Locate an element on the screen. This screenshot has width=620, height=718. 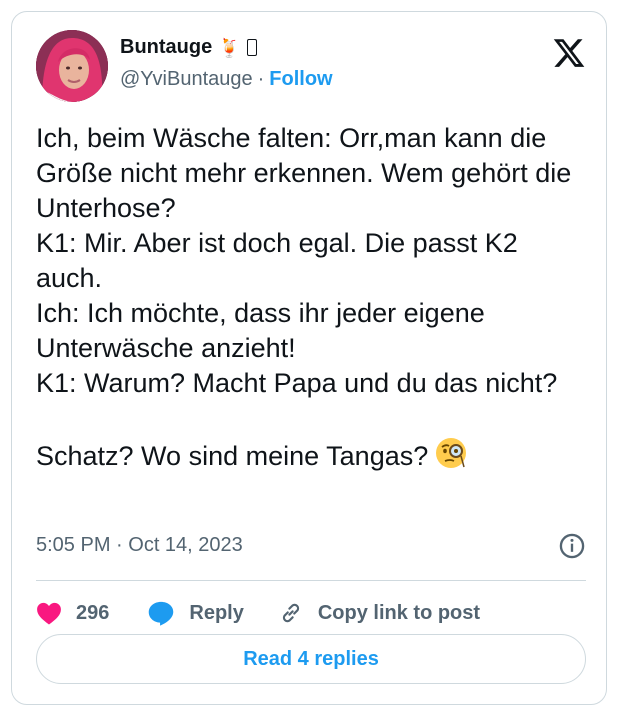
timestamp: 5:05 PM · Oct 14, 2023 is located at coordinates (139, 545).